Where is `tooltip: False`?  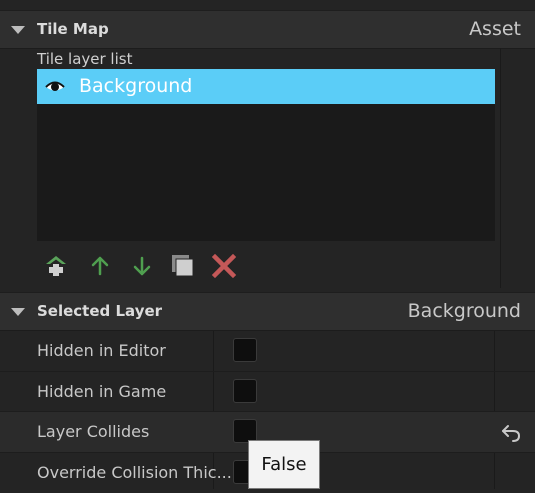 tooltip: False is located at coordinates (284, 464).